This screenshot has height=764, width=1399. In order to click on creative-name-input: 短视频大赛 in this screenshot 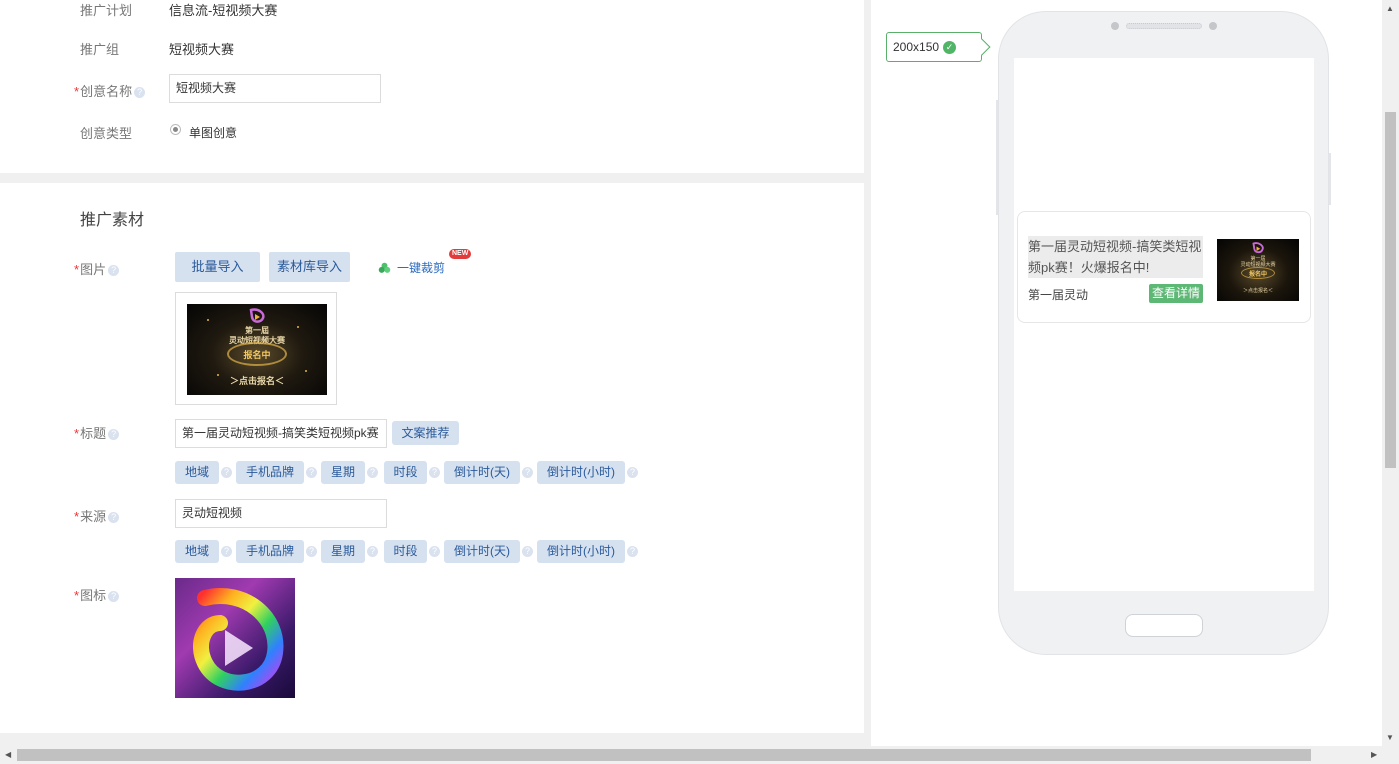, I will do `click(275, 88)`.